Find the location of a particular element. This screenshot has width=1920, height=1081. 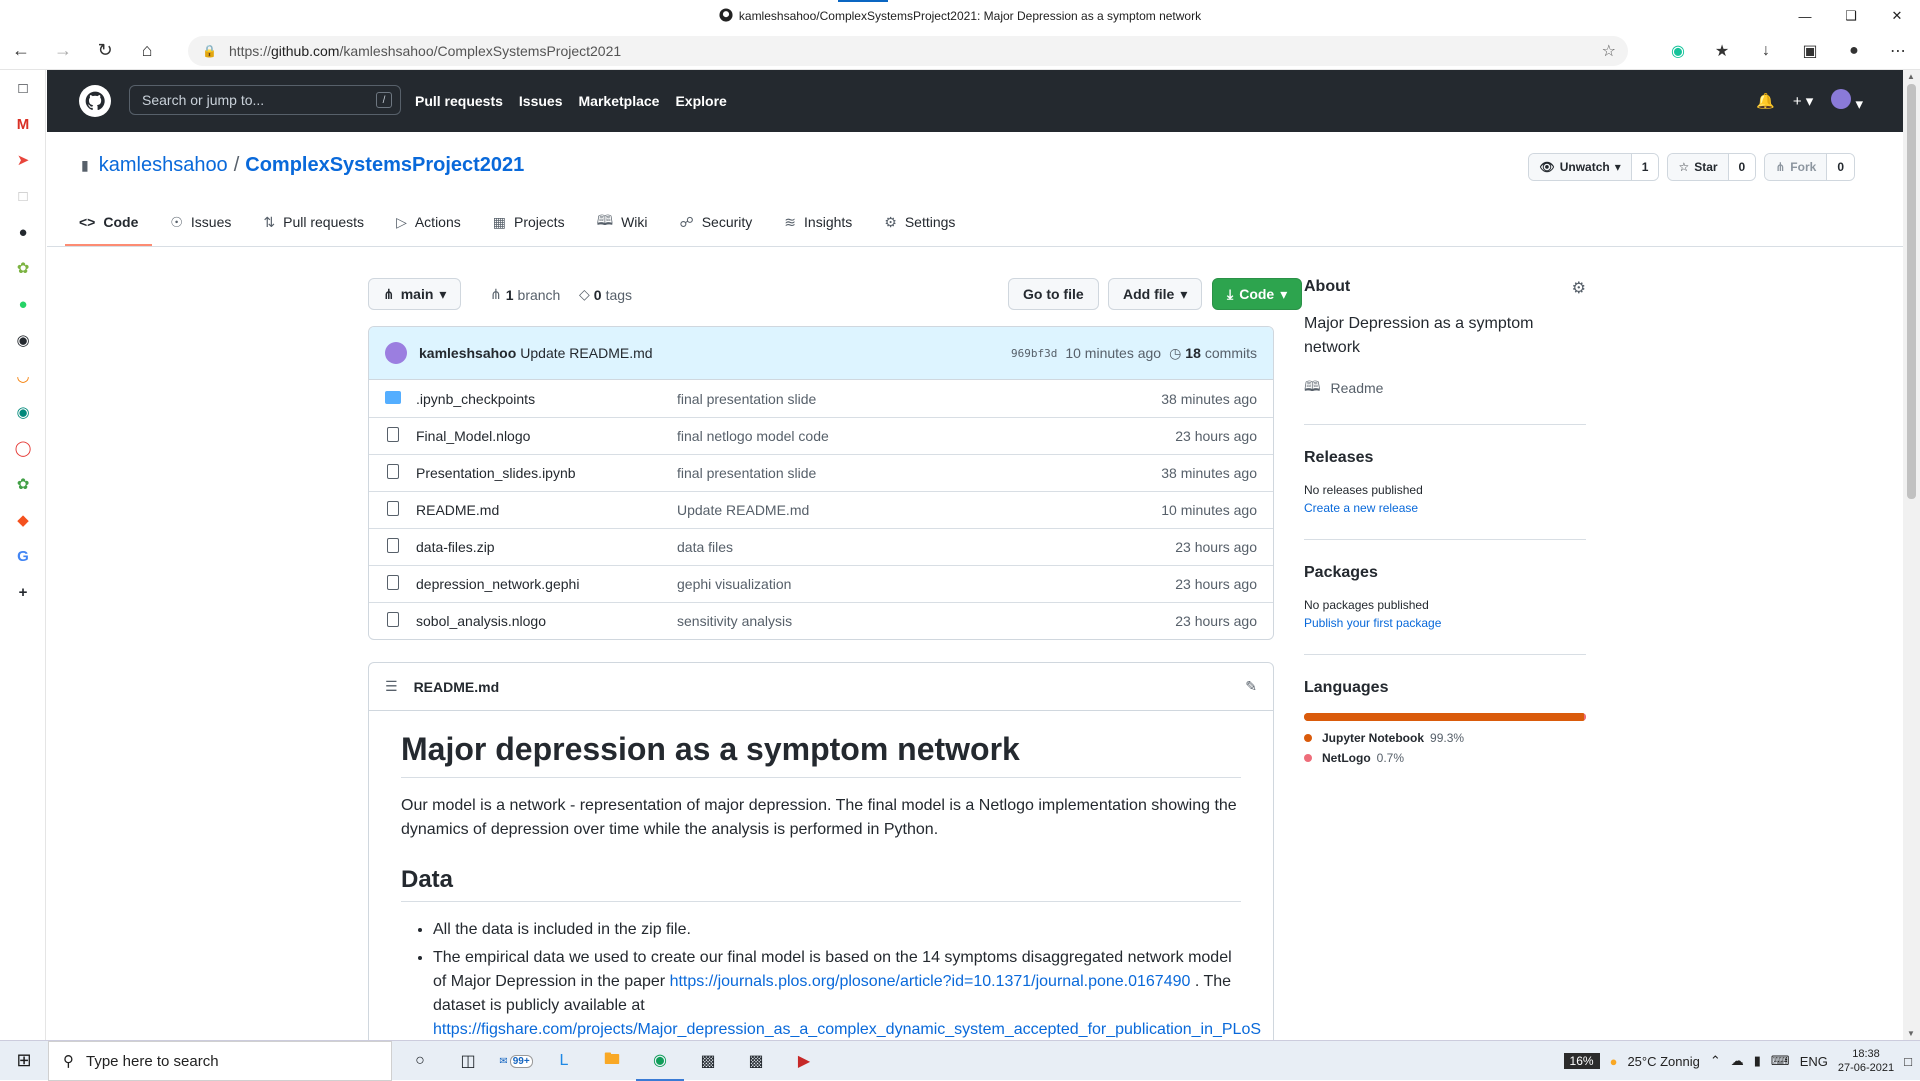

app-icon: ▶ is located at coordinates (804, 1061).